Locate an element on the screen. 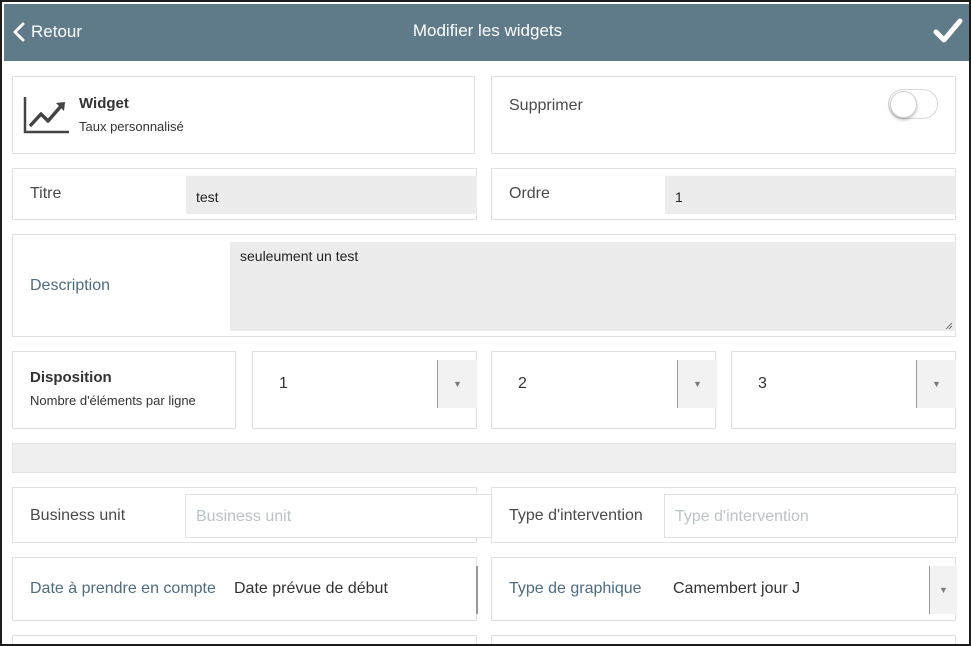  title-label: Titre is located at coordinates (46, 193).